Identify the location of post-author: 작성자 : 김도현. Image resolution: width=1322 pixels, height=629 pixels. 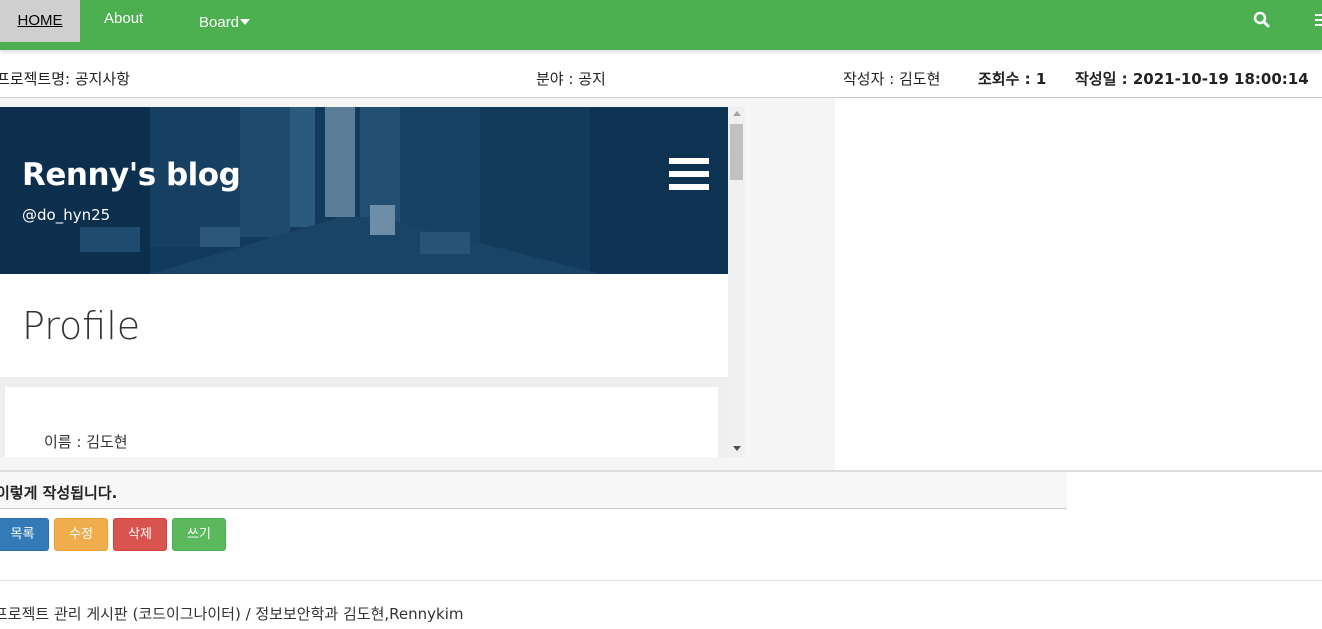
(892, 79).